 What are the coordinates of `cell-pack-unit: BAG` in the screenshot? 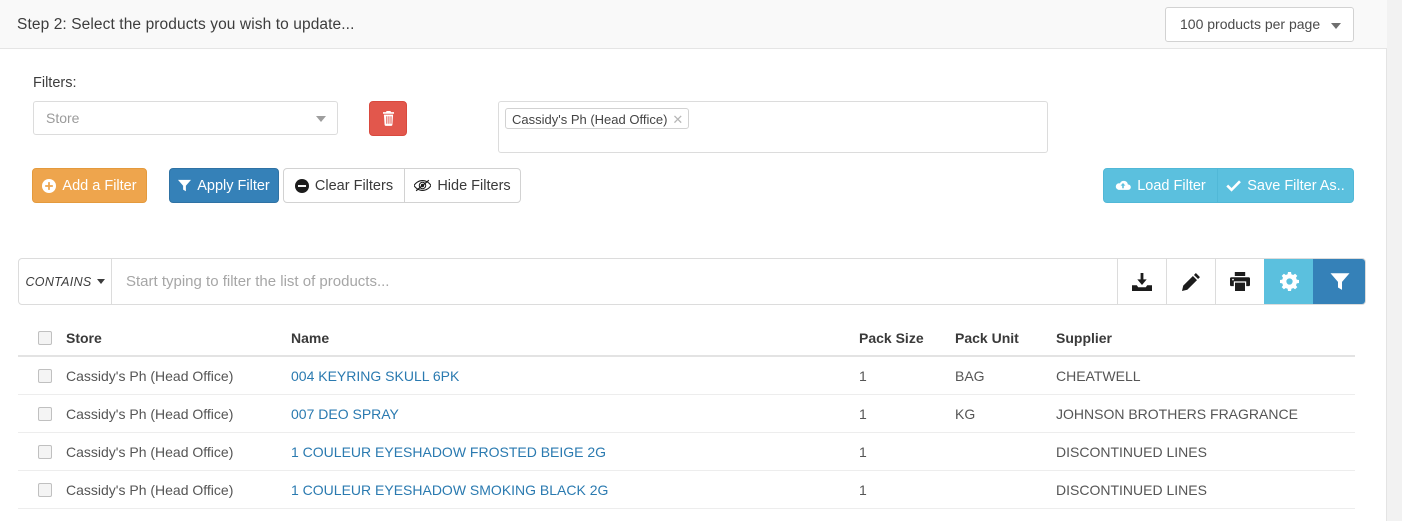 It's located at (970, 375).